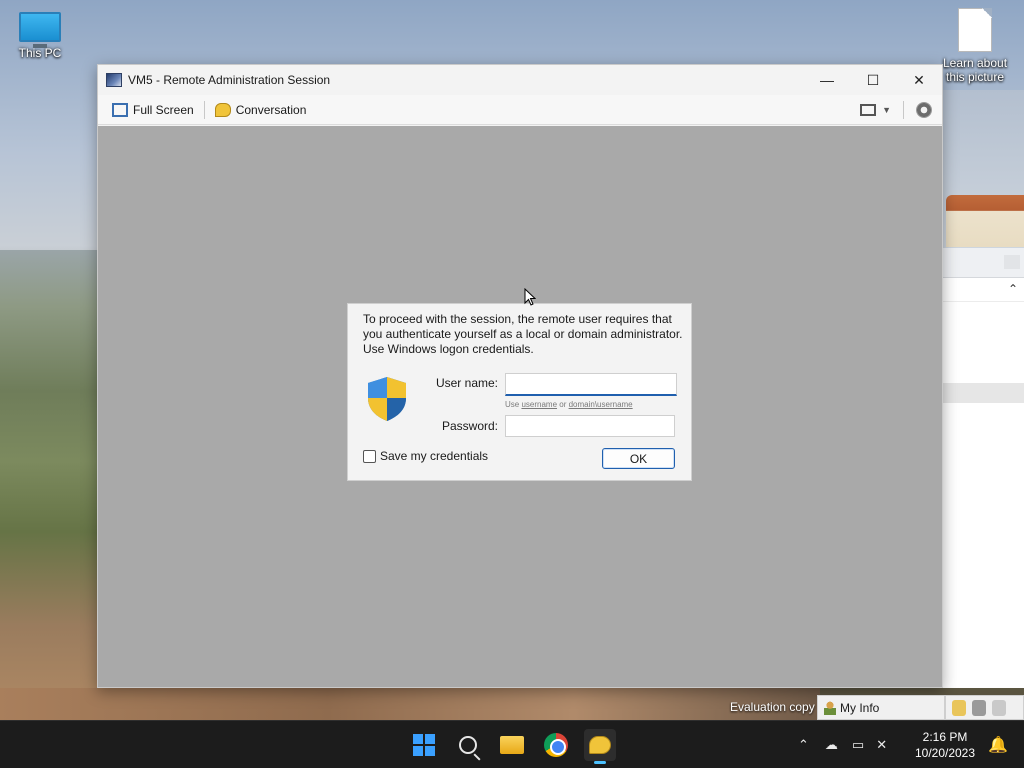  I want to click on desktop-icon-learn-picture: Learn about this picture, so click(975, 46).